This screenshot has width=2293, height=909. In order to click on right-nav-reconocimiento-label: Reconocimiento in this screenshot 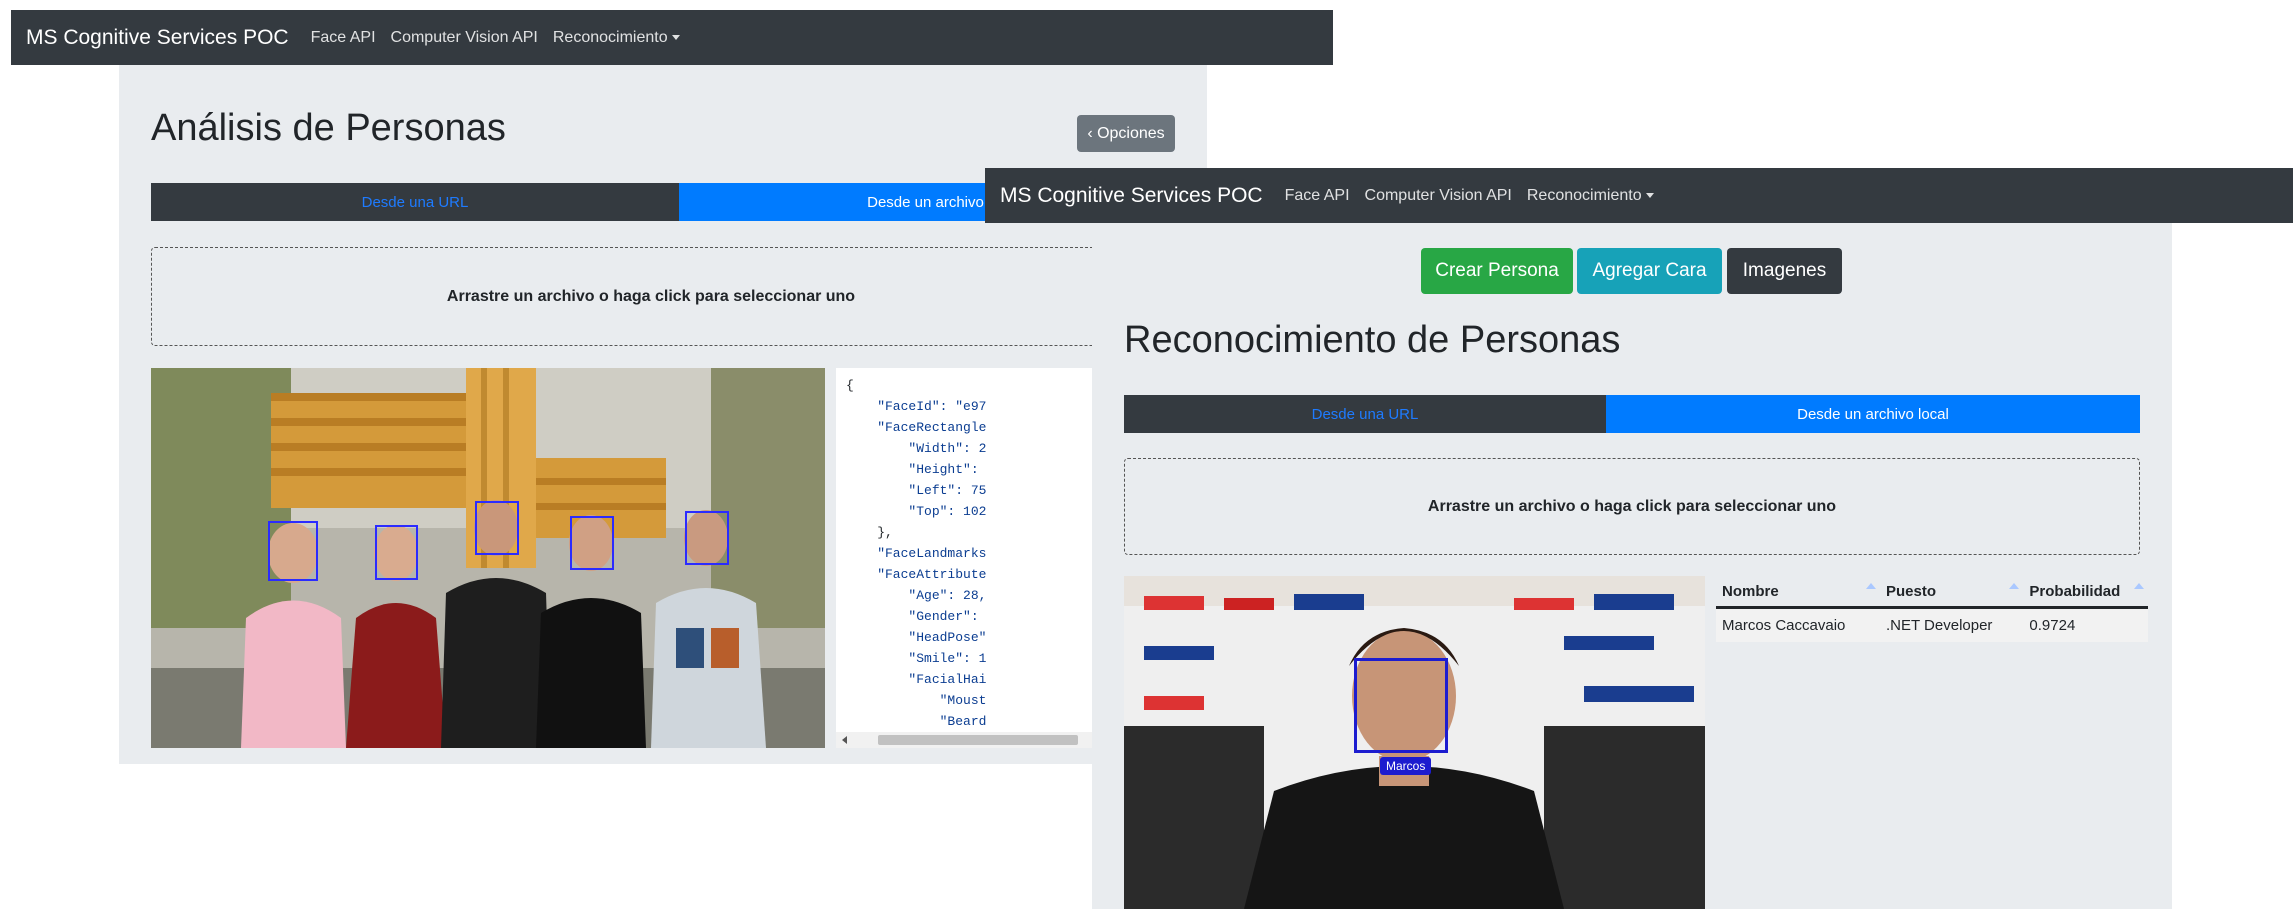, I will do `click(1584, 195)`.